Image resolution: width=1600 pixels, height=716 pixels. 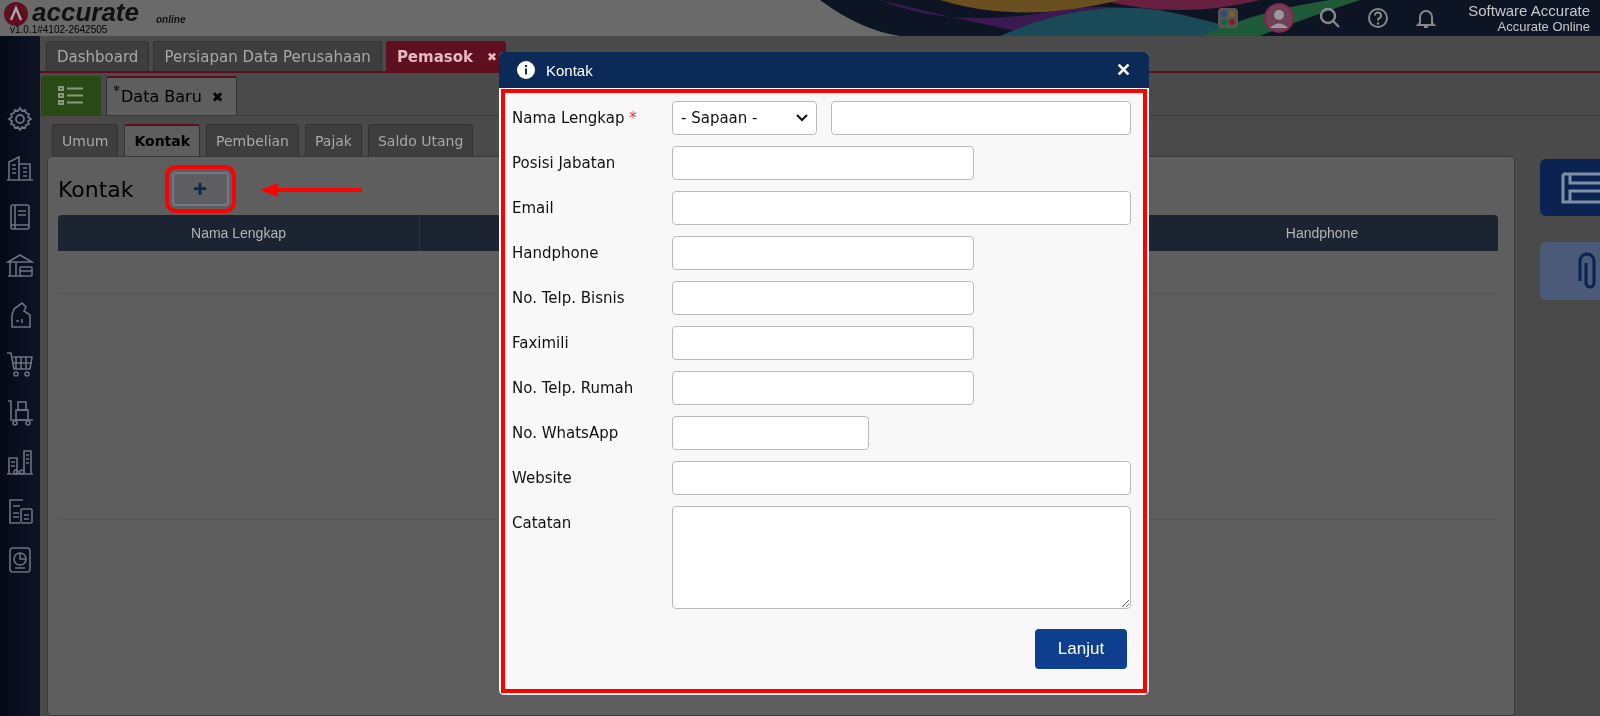 What do you see at coordinates (85, 140) in the screenshot?
I see `section-tab: Umum` at bounding box center [85, 140].